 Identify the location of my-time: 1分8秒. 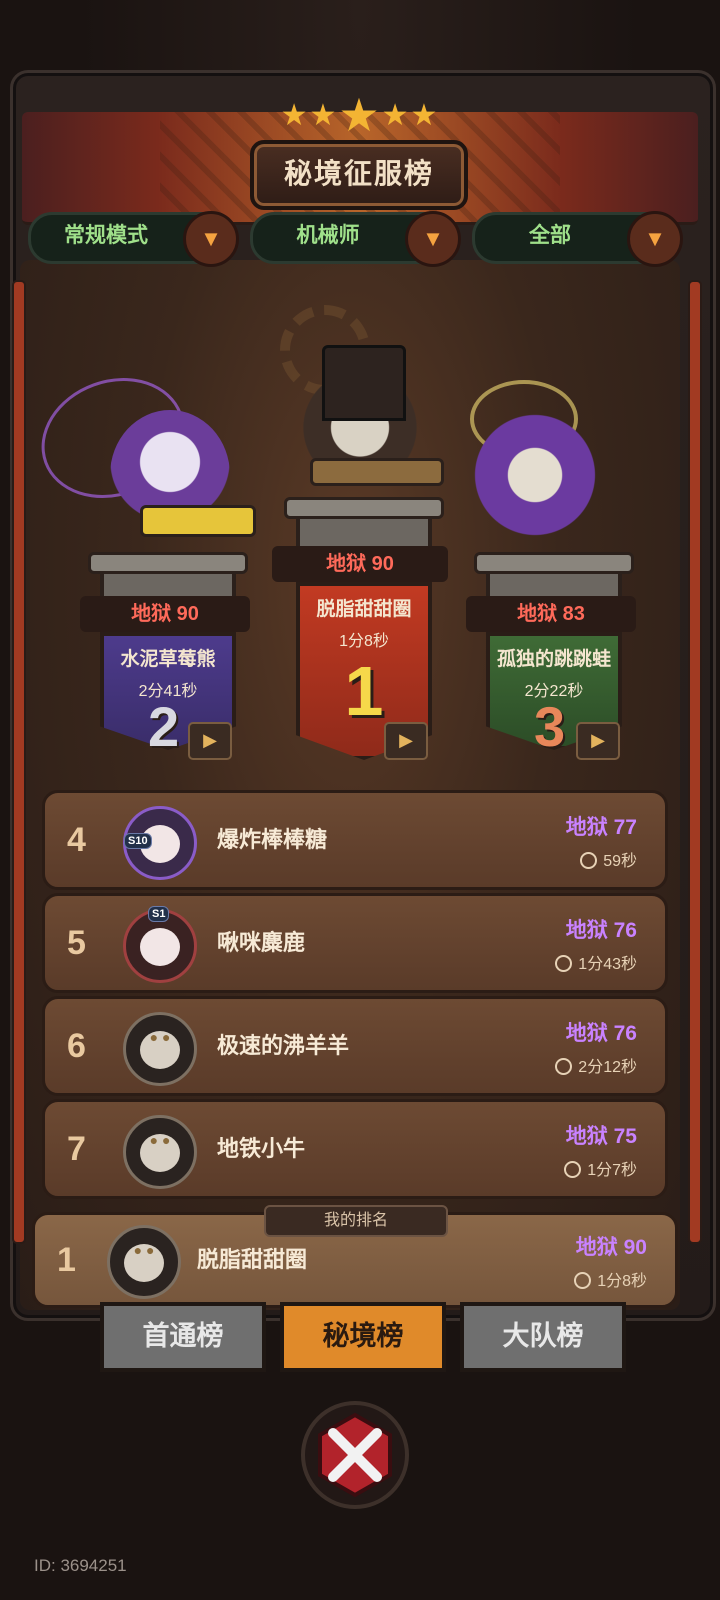
(610, 1279).